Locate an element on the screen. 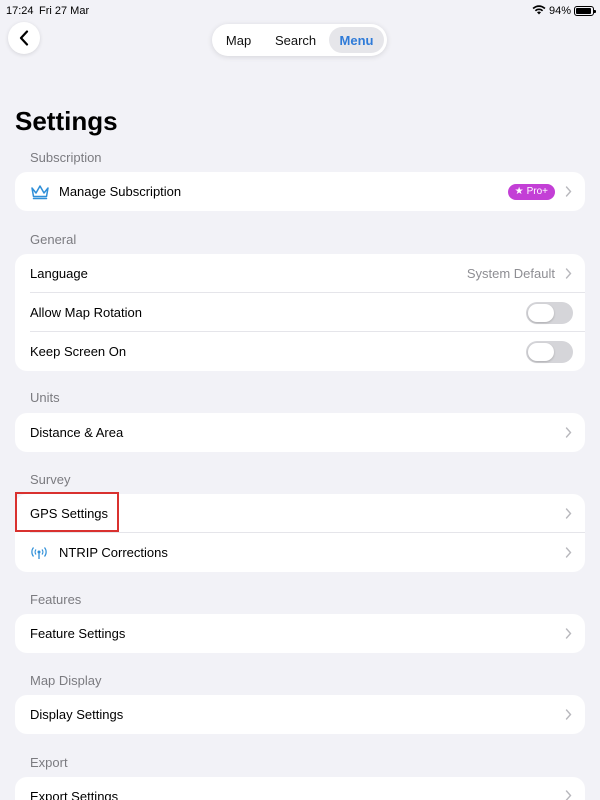  row-label: Keep Screen On is located at coordinates (78, 351).